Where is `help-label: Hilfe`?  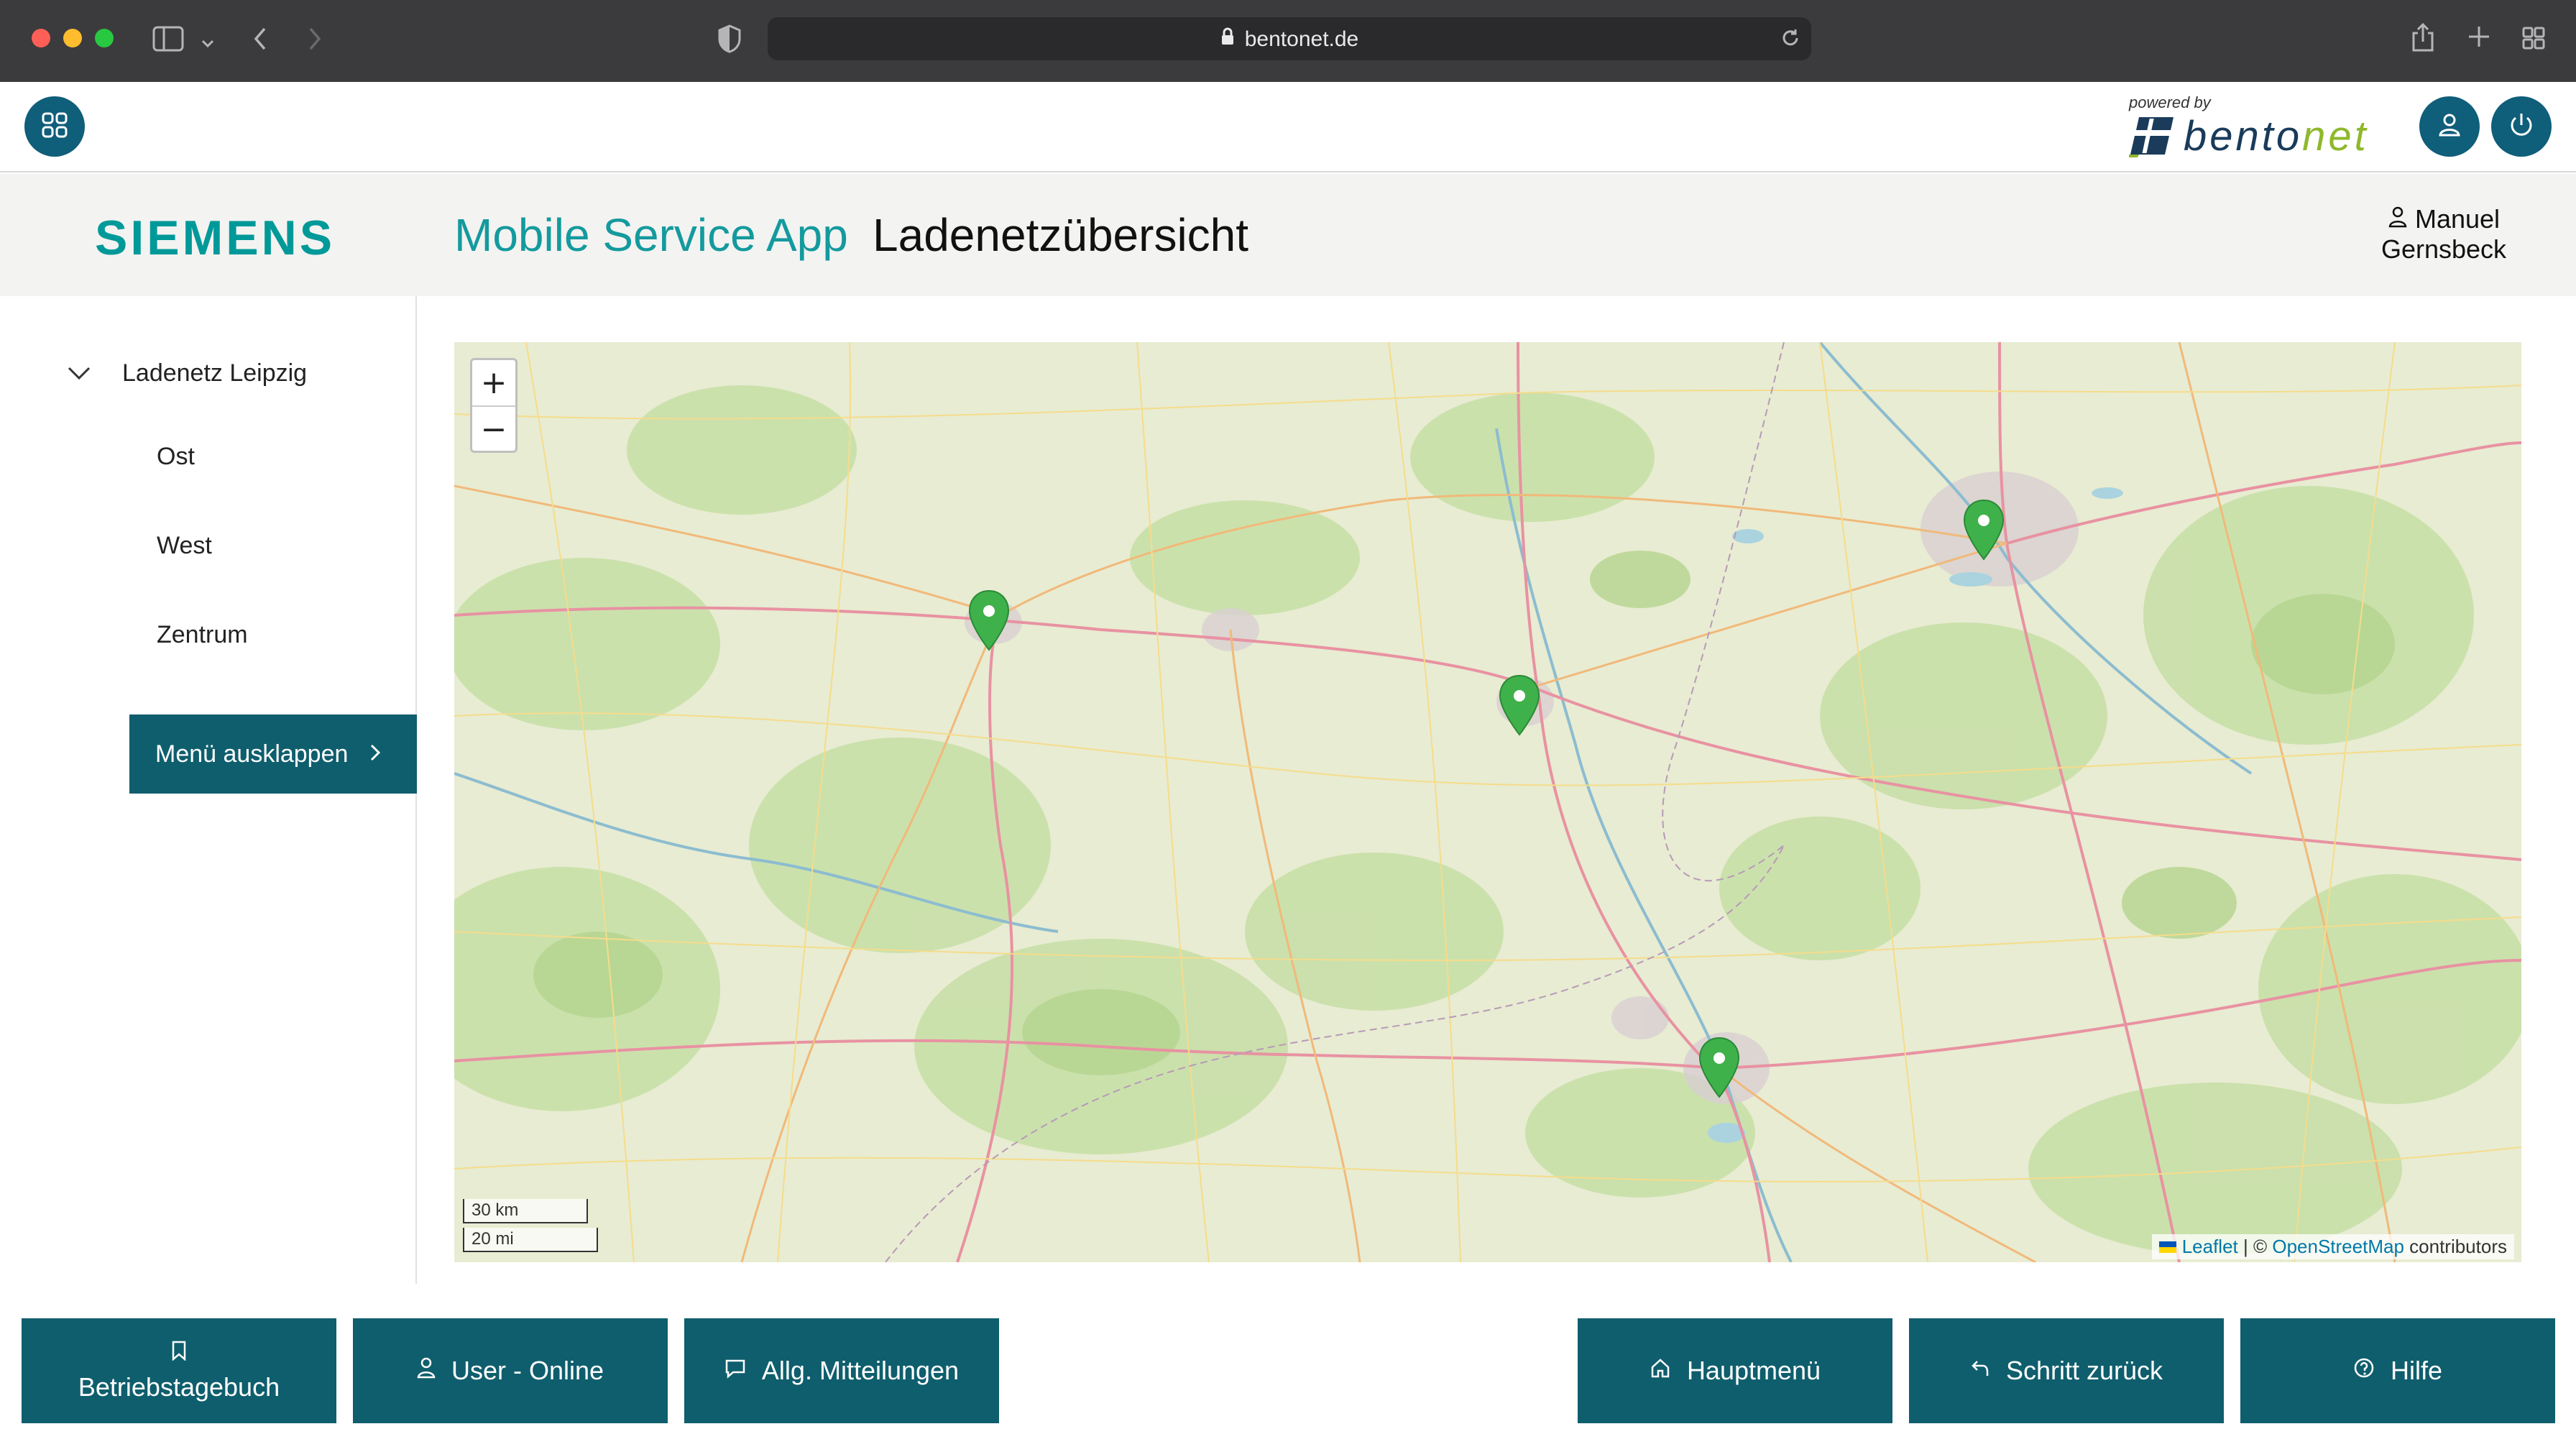 help-label: Hilfe is located at coordinates (2416, 1370).